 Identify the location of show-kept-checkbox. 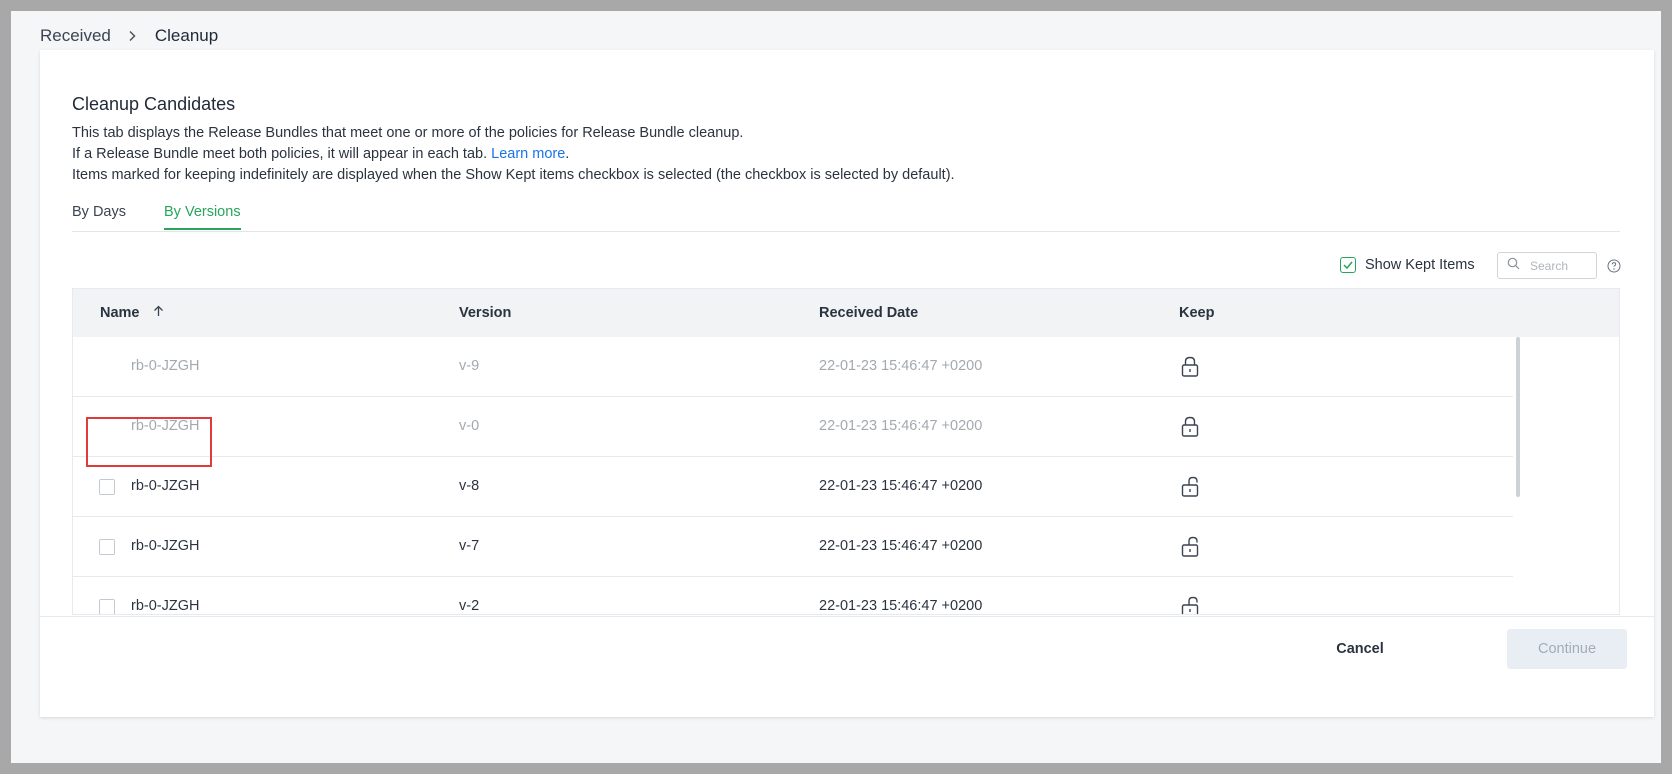
(1348, 265).